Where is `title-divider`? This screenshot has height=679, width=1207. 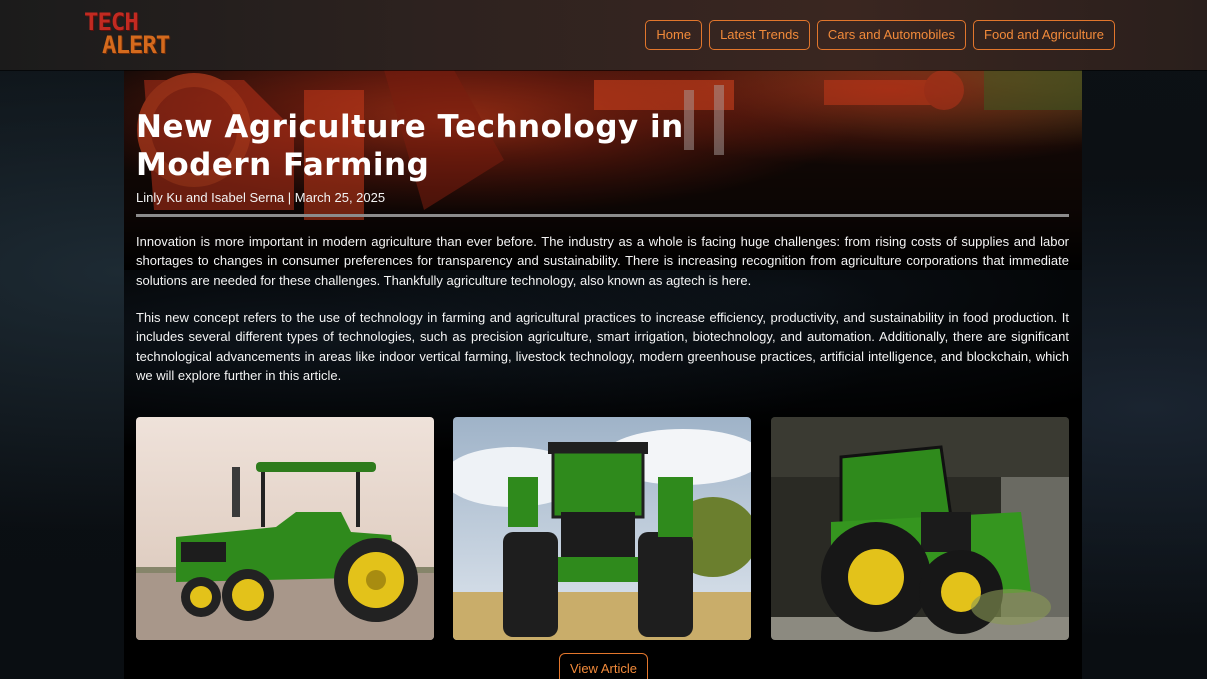
title-divider is located at coordinates (602, 215).